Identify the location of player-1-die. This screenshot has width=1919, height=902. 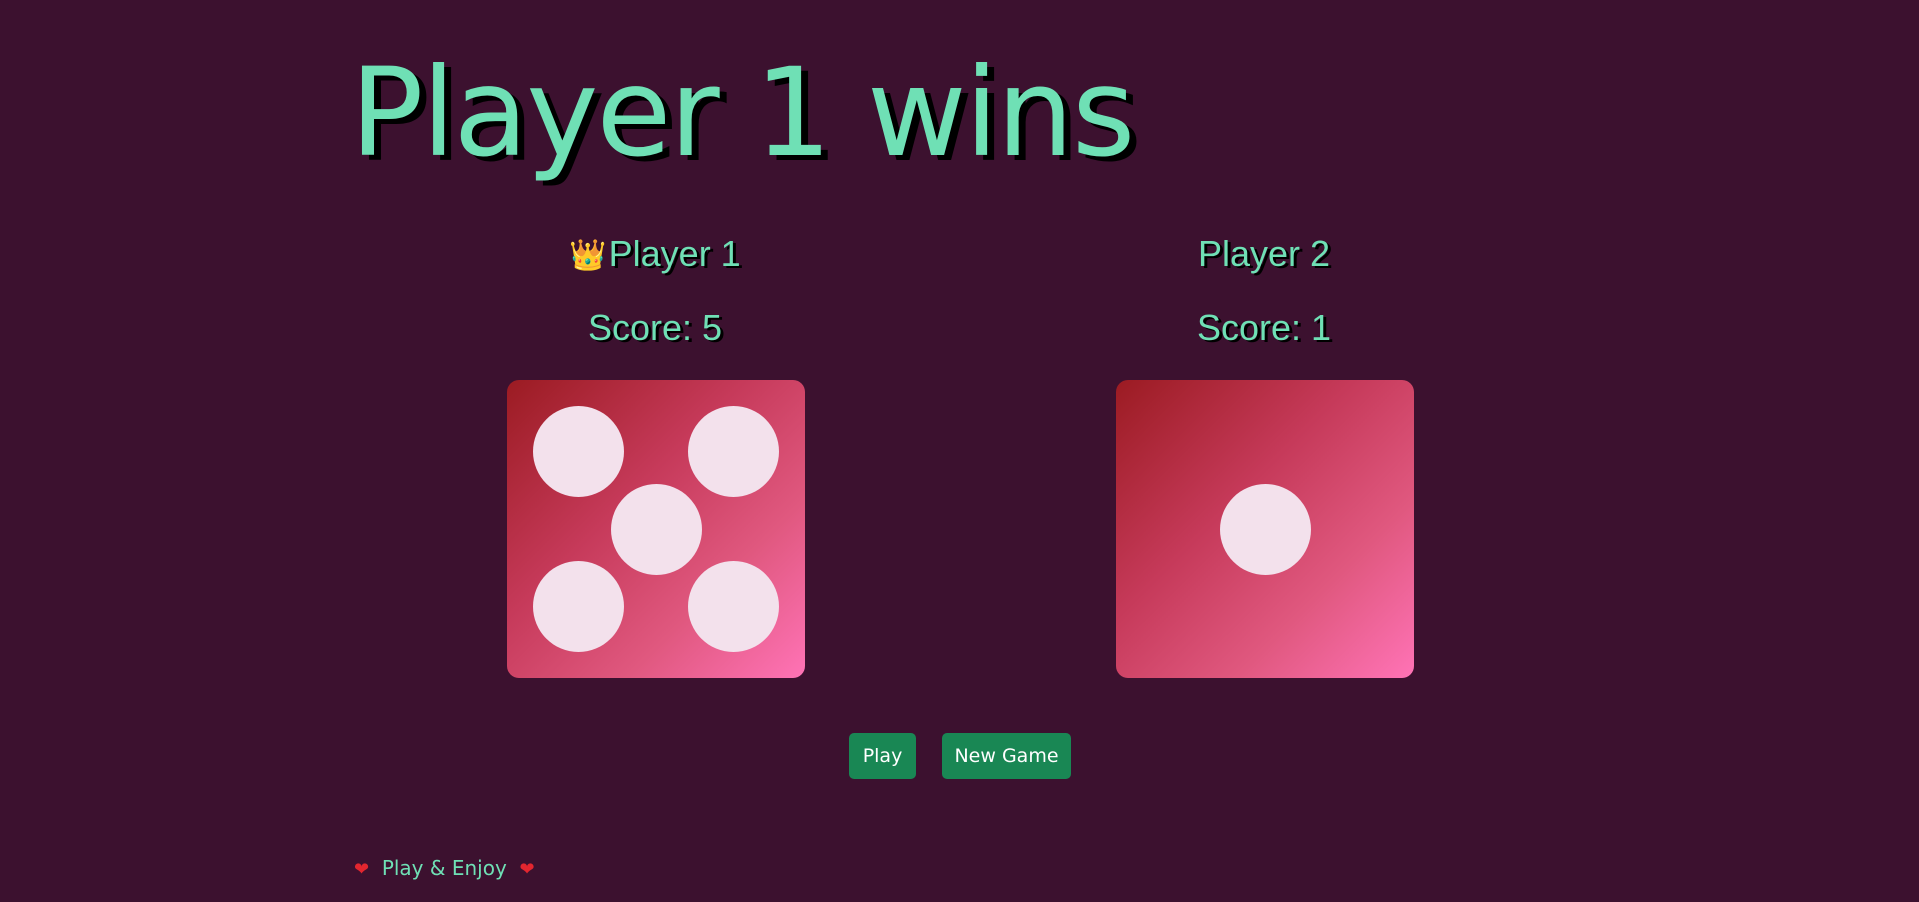
(656, 529).